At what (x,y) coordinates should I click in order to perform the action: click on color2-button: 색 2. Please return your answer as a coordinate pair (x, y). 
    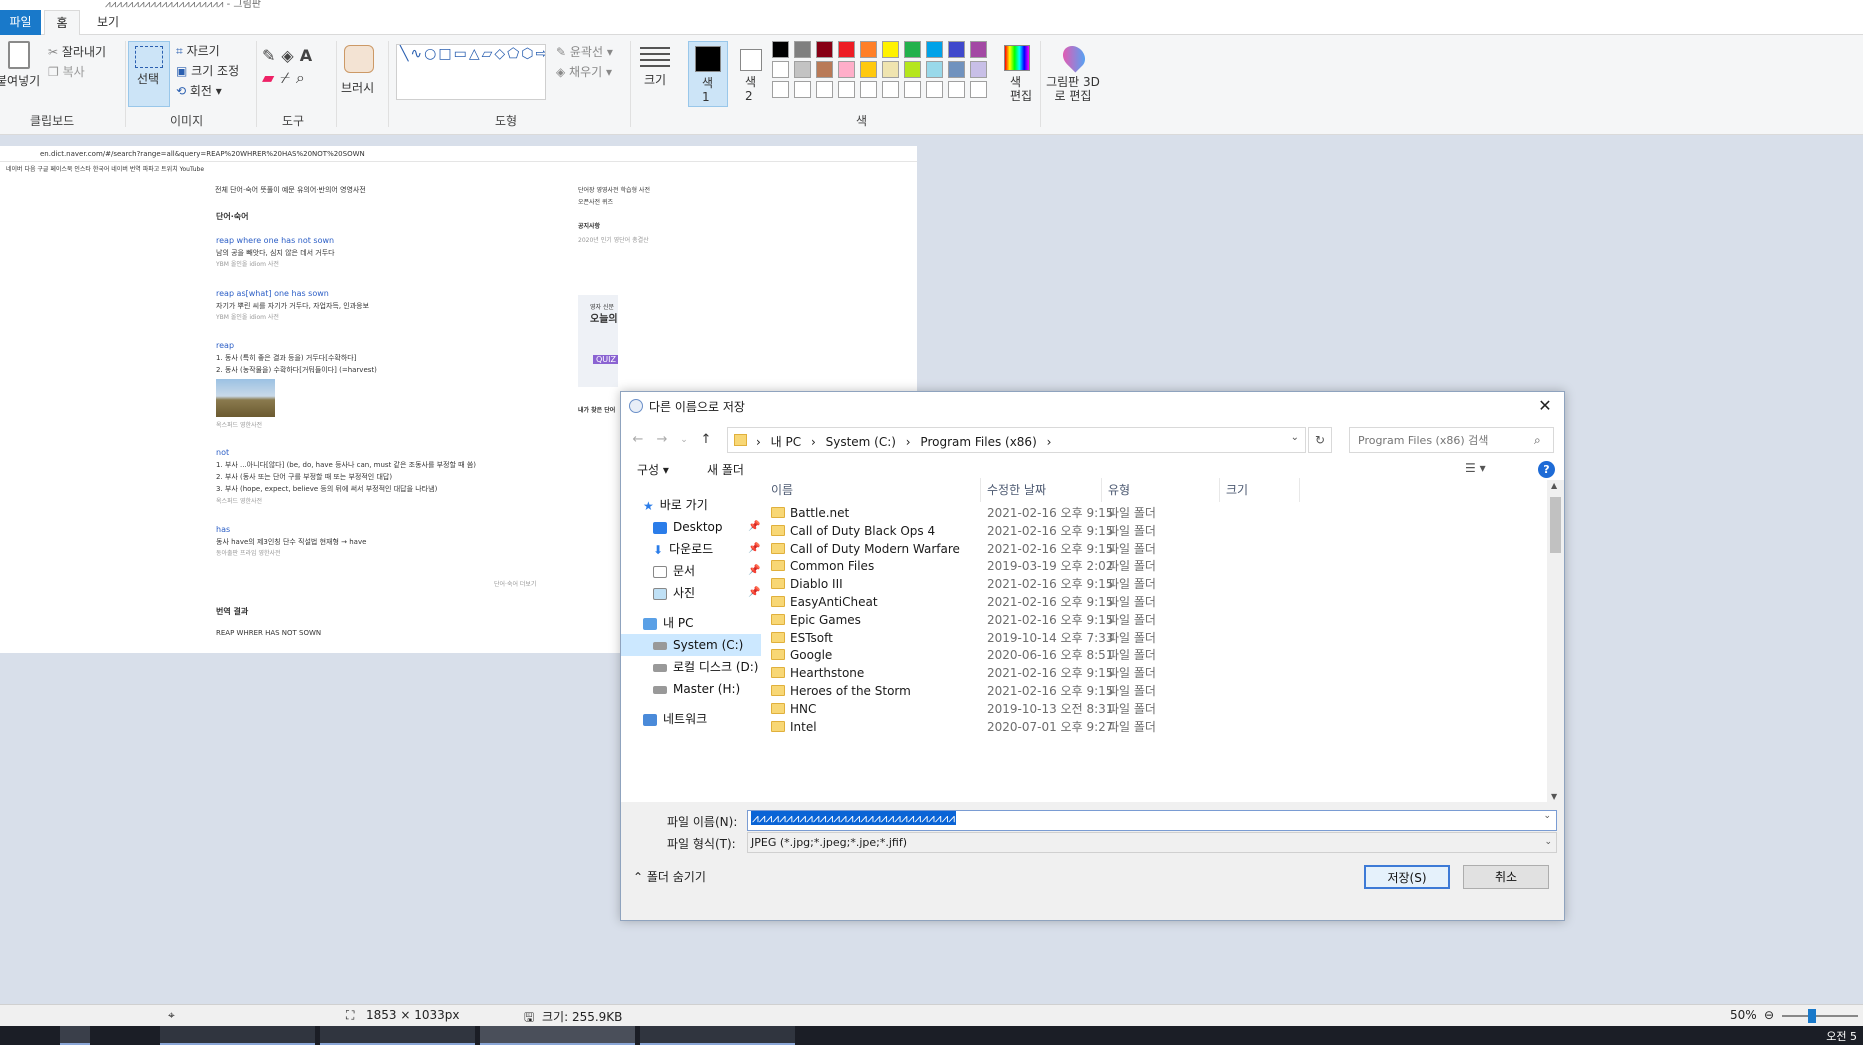
    Looking at the image, I should click on (751, 74).